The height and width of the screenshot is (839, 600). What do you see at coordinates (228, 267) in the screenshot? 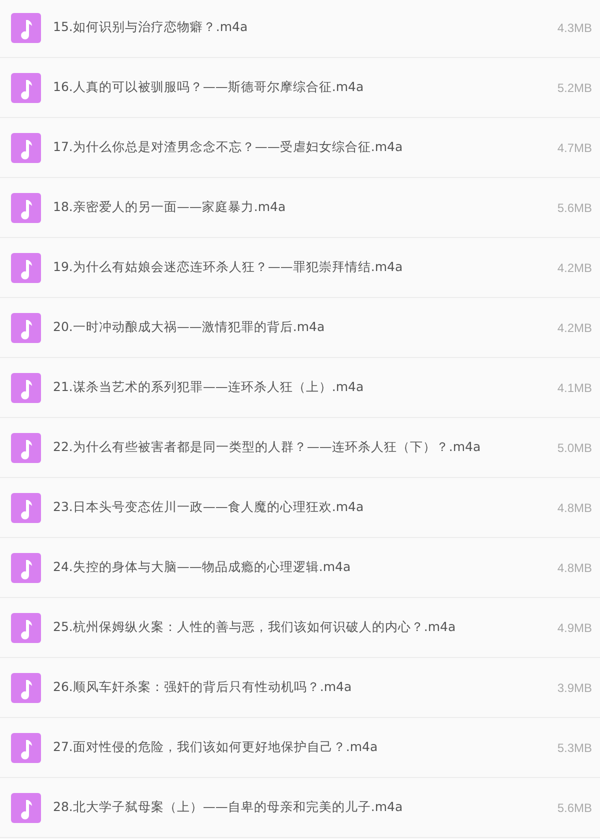
I see `file-name: 19.为什么有姑娘会迷恋连环杀人狂？——罪犯崇拜情结.m4a` at bounding box center [228, 267].